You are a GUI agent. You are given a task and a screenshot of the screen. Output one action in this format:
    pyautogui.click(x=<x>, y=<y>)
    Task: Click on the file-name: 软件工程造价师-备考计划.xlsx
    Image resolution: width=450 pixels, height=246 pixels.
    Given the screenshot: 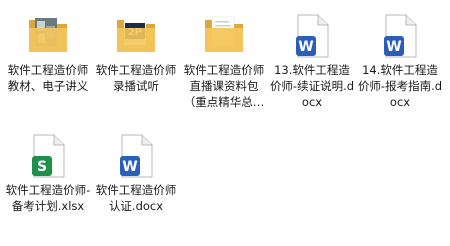 What is the action you would take?
    pyautogui.click(x=48, y=198)
    